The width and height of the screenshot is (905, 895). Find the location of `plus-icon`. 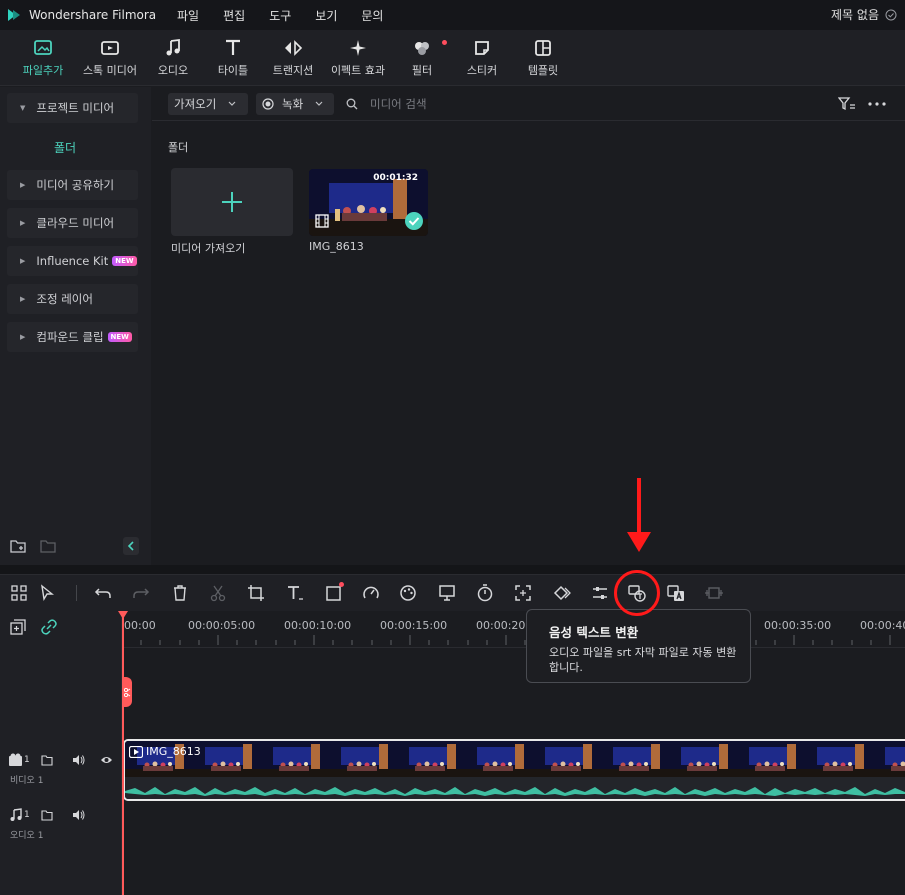

plus-icon is located at coordinates (232, 202).